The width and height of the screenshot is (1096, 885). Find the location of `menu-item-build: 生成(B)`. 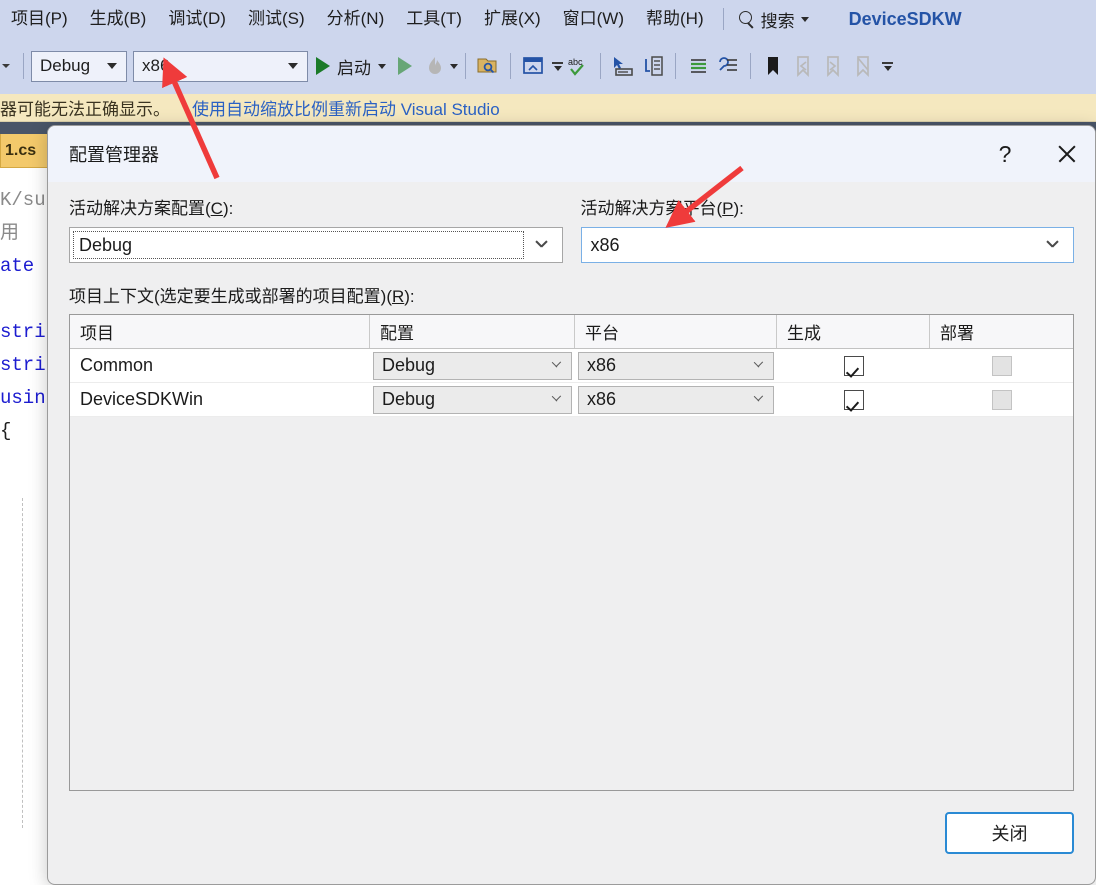

menu-item-build: 生成(B) is located at coordinates (118, 19).